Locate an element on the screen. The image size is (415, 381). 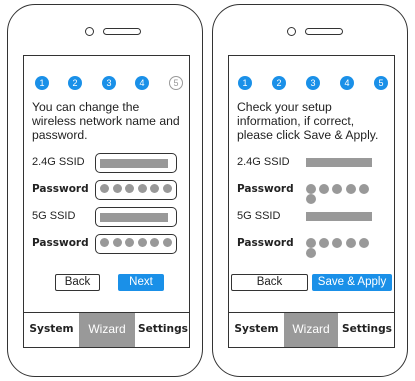
save-apply-button: Save & Apply is located at coordinates (352, 282).